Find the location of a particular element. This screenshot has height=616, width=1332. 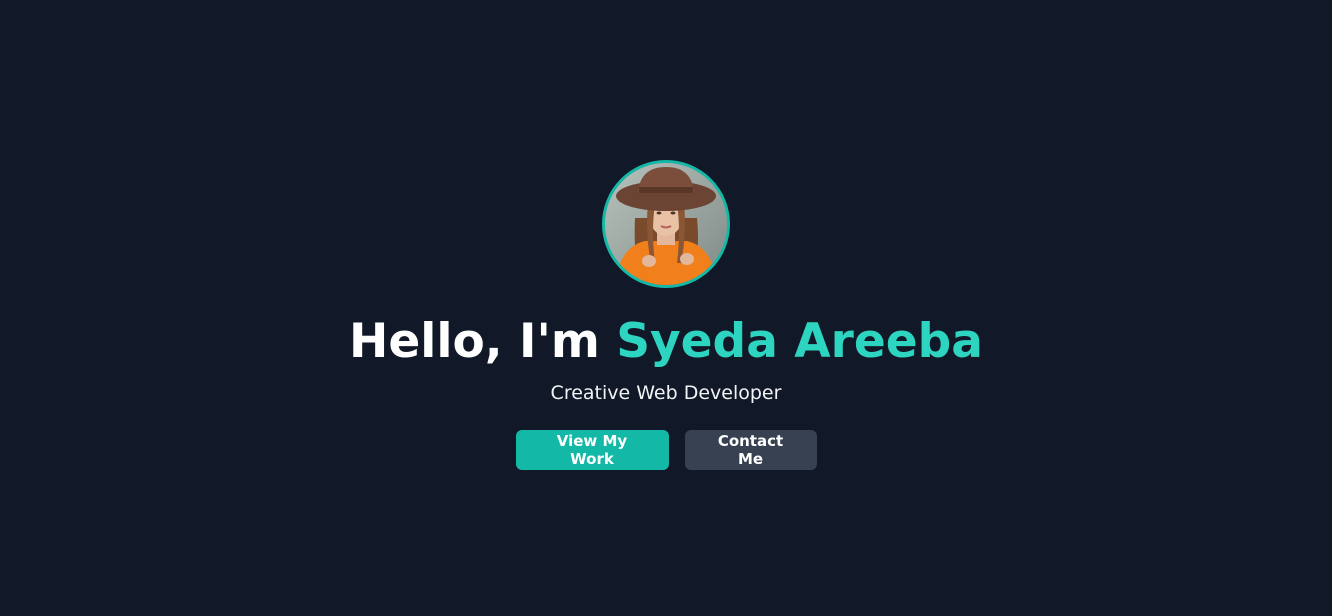

view-my-work-button: View My Work is located at coordinates (592, 450).